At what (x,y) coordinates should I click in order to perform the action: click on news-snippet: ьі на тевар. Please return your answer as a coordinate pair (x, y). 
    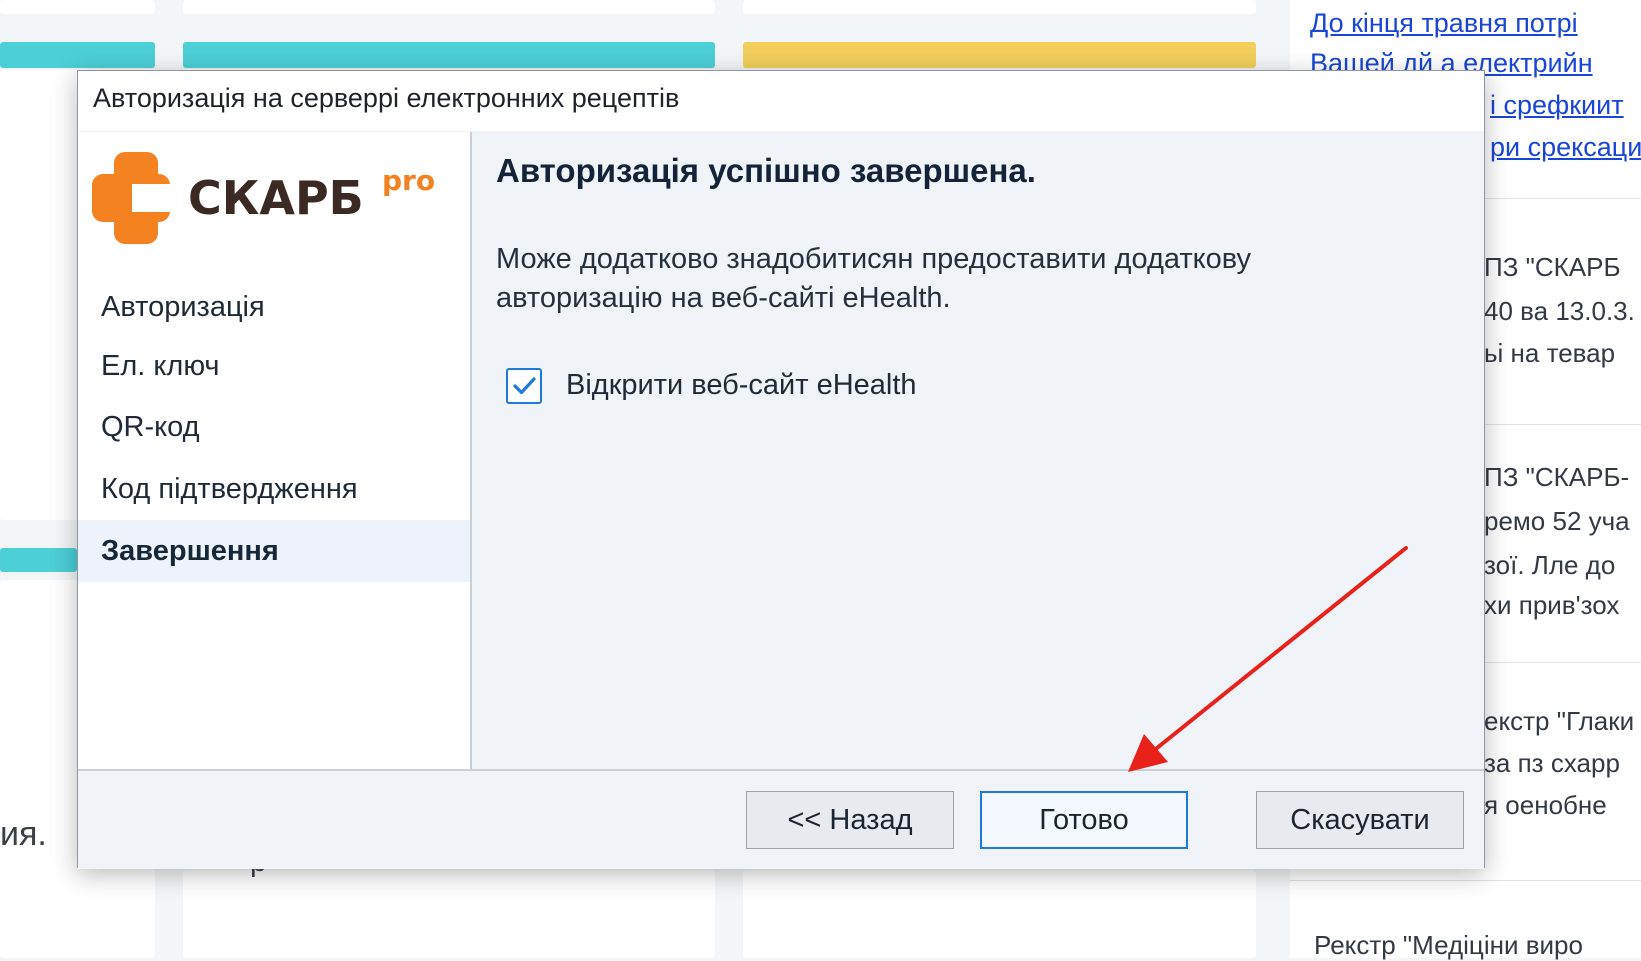
    Looking at the image, I should click on (1550, 353).